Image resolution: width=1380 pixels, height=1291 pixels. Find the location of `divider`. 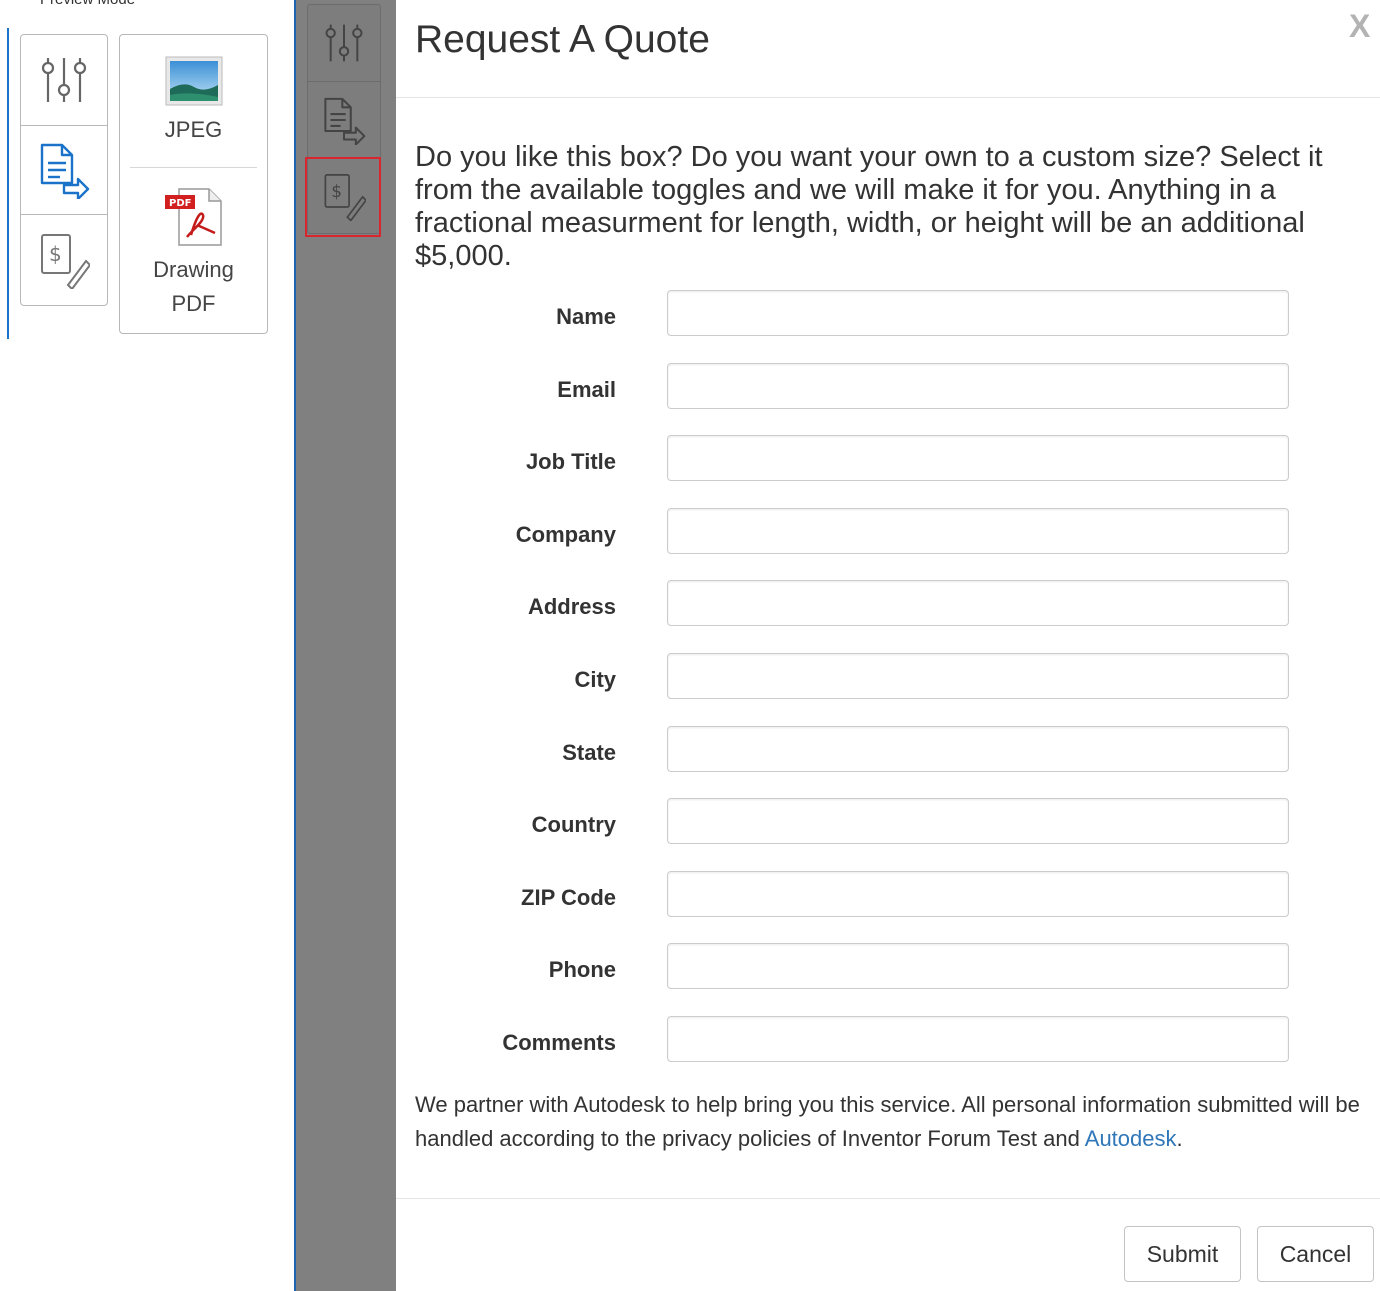

divider is located at coordinates (193, 167).